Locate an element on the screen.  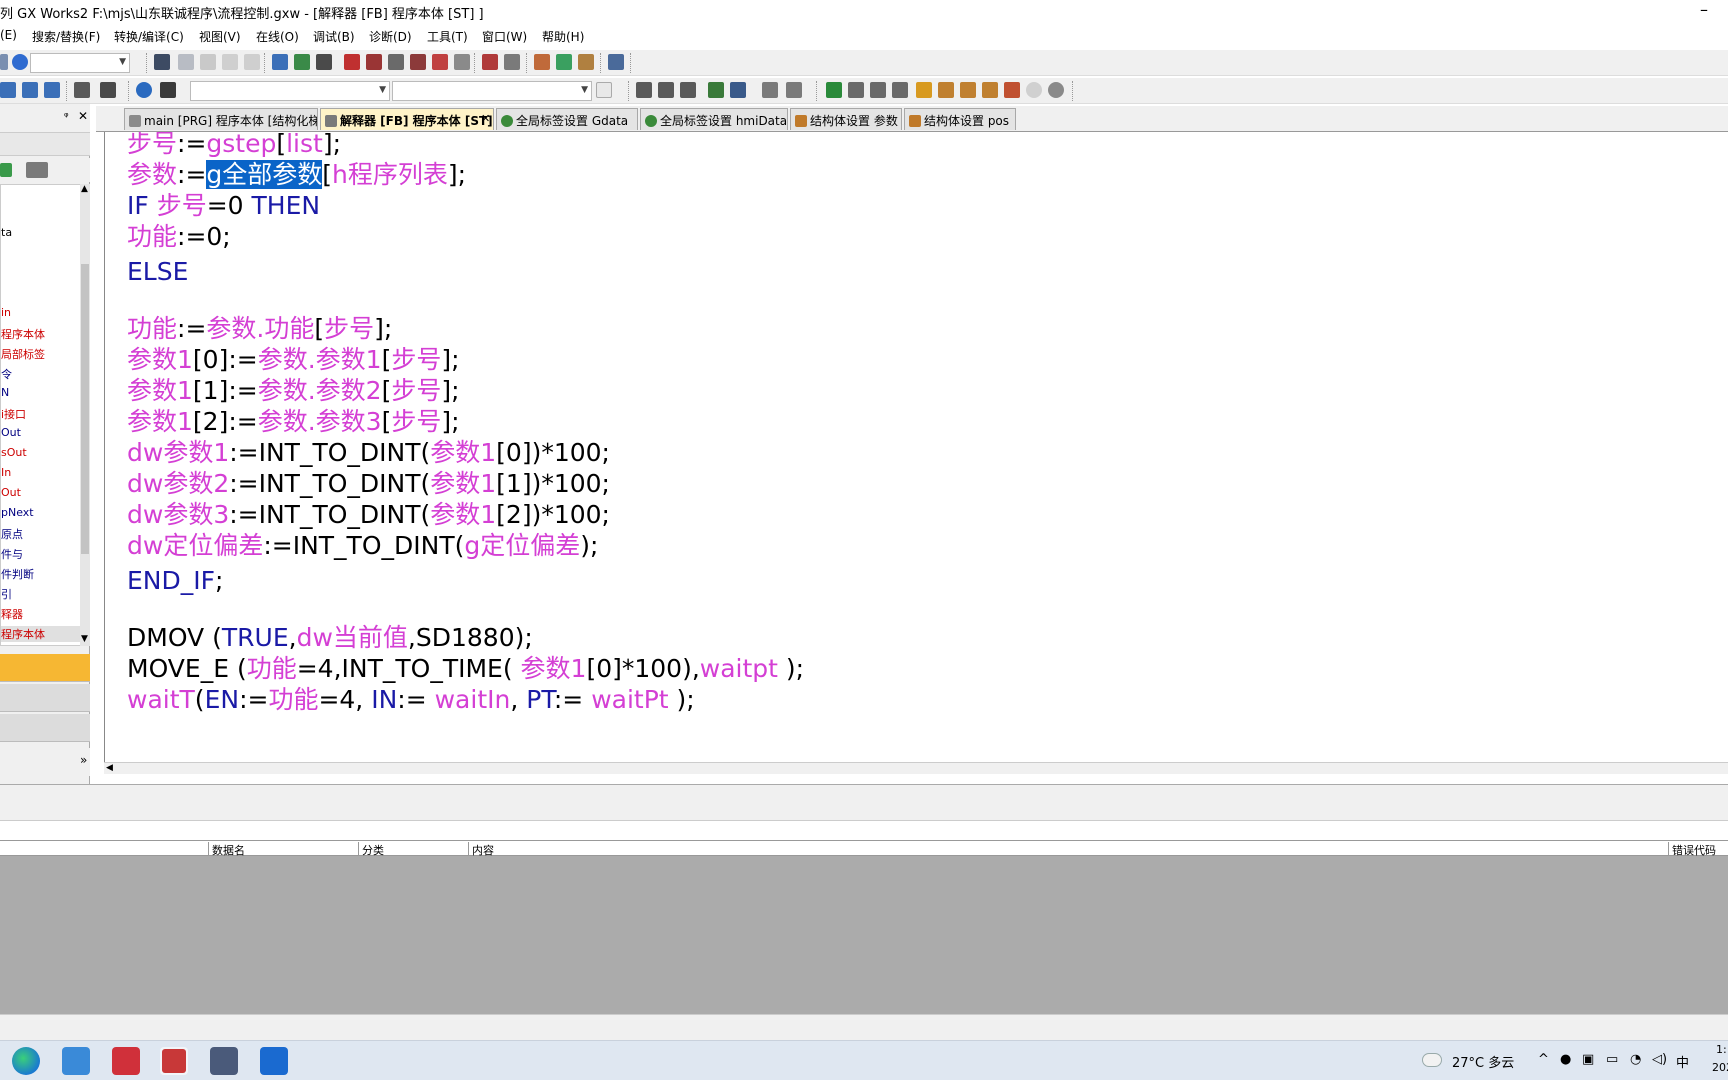
tree-item: Out is located at coordinates (41, 432).